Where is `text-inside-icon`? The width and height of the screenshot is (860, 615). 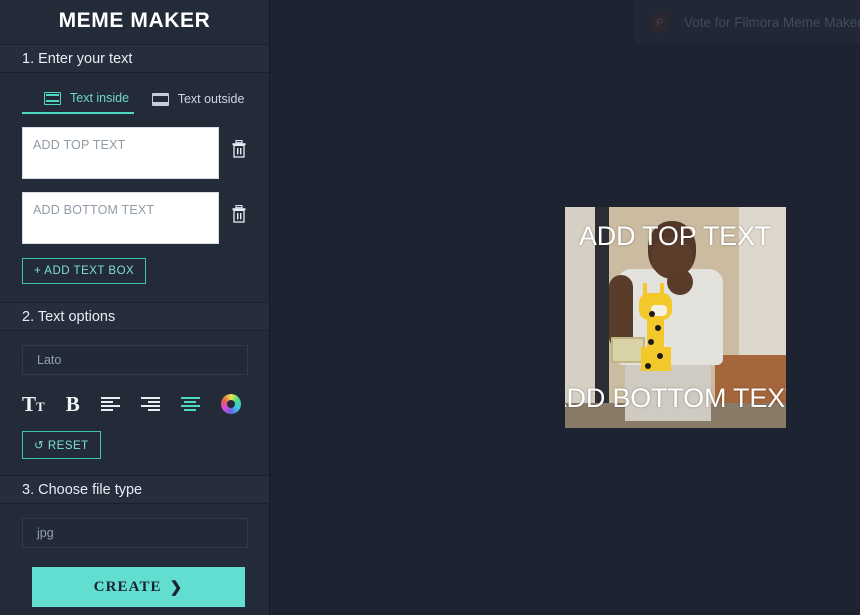 text-inside-icon is located at coordinates (52, 98).